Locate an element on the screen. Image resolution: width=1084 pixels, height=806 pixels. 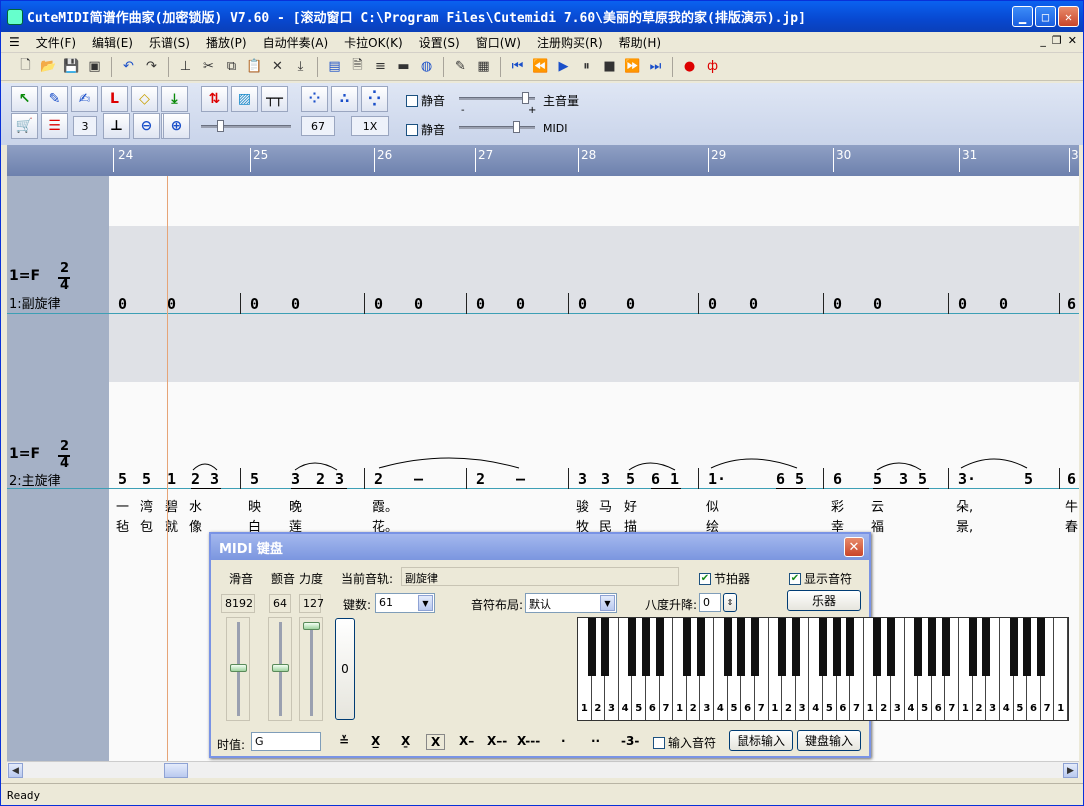
zoom-in-icon: ⊕ is located at coordinates (176, 126).